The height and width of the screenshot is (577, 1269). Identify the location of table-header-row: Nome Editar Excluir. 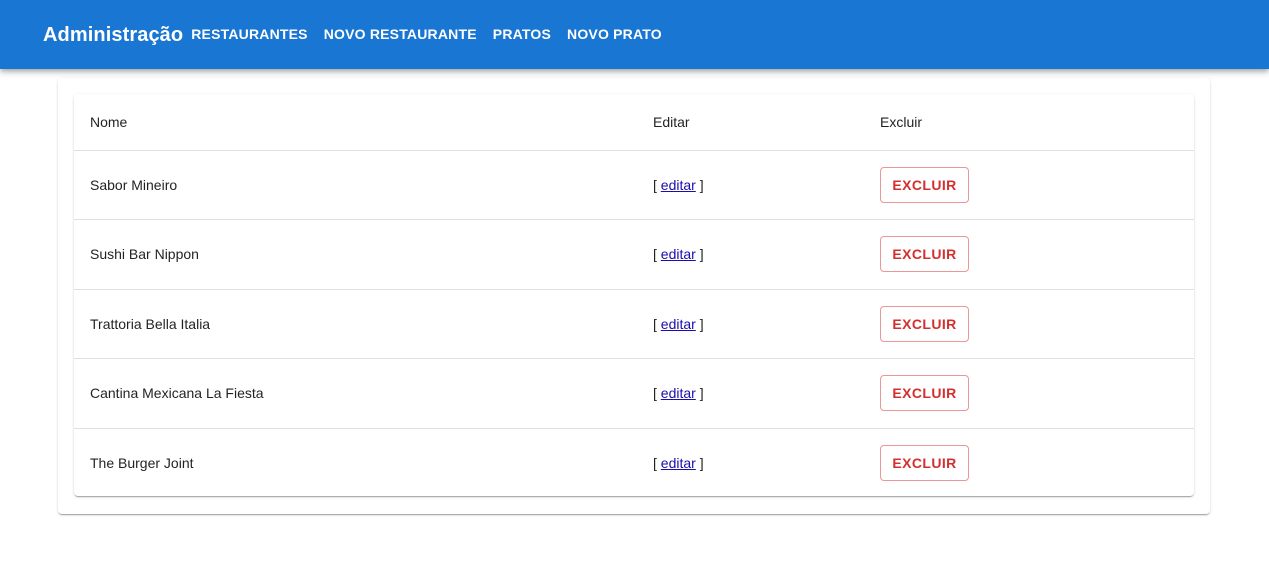
(634, 122).